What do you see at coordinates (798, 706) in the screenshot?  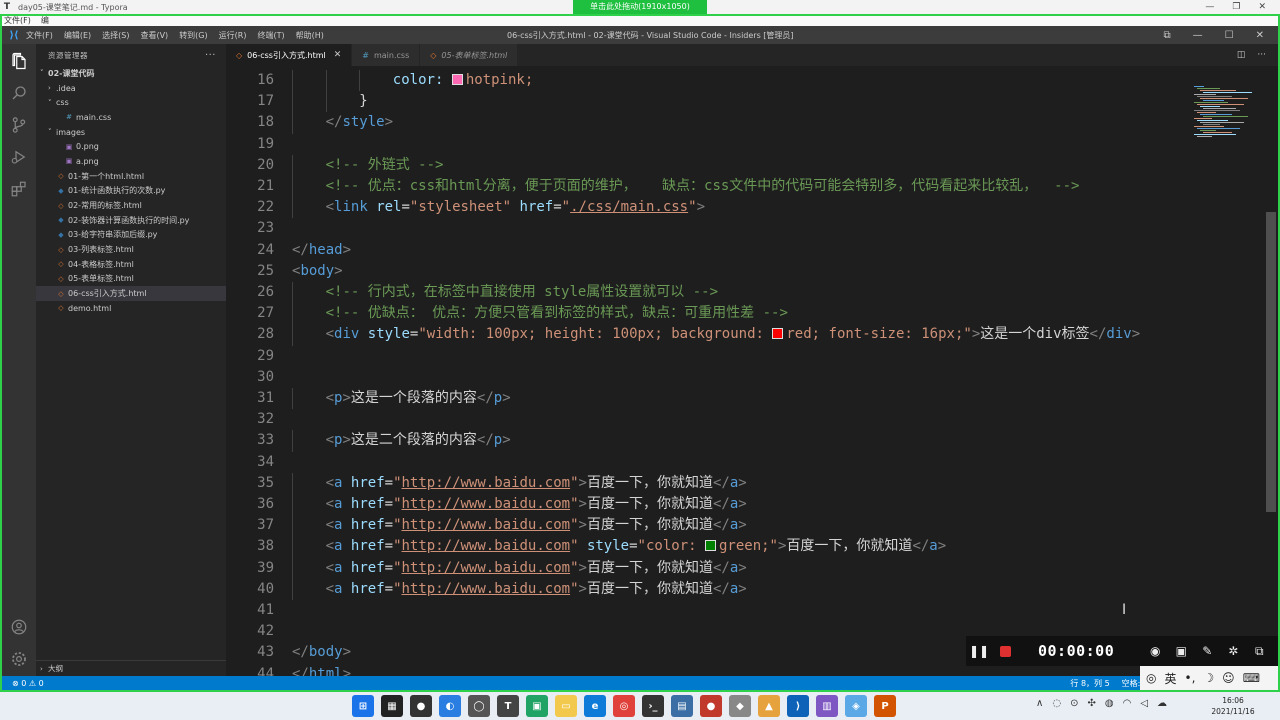 I see `vscode-taskbar-icon: ⟩` at bounding box center [798, 706].